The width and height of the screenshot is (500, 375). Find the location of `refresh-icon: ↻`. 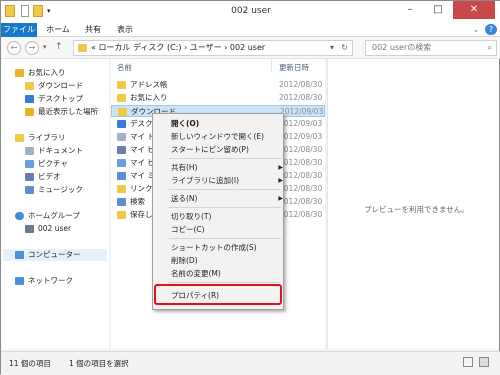

refresh-icon: ↻ is located at coordinates (344, 48).